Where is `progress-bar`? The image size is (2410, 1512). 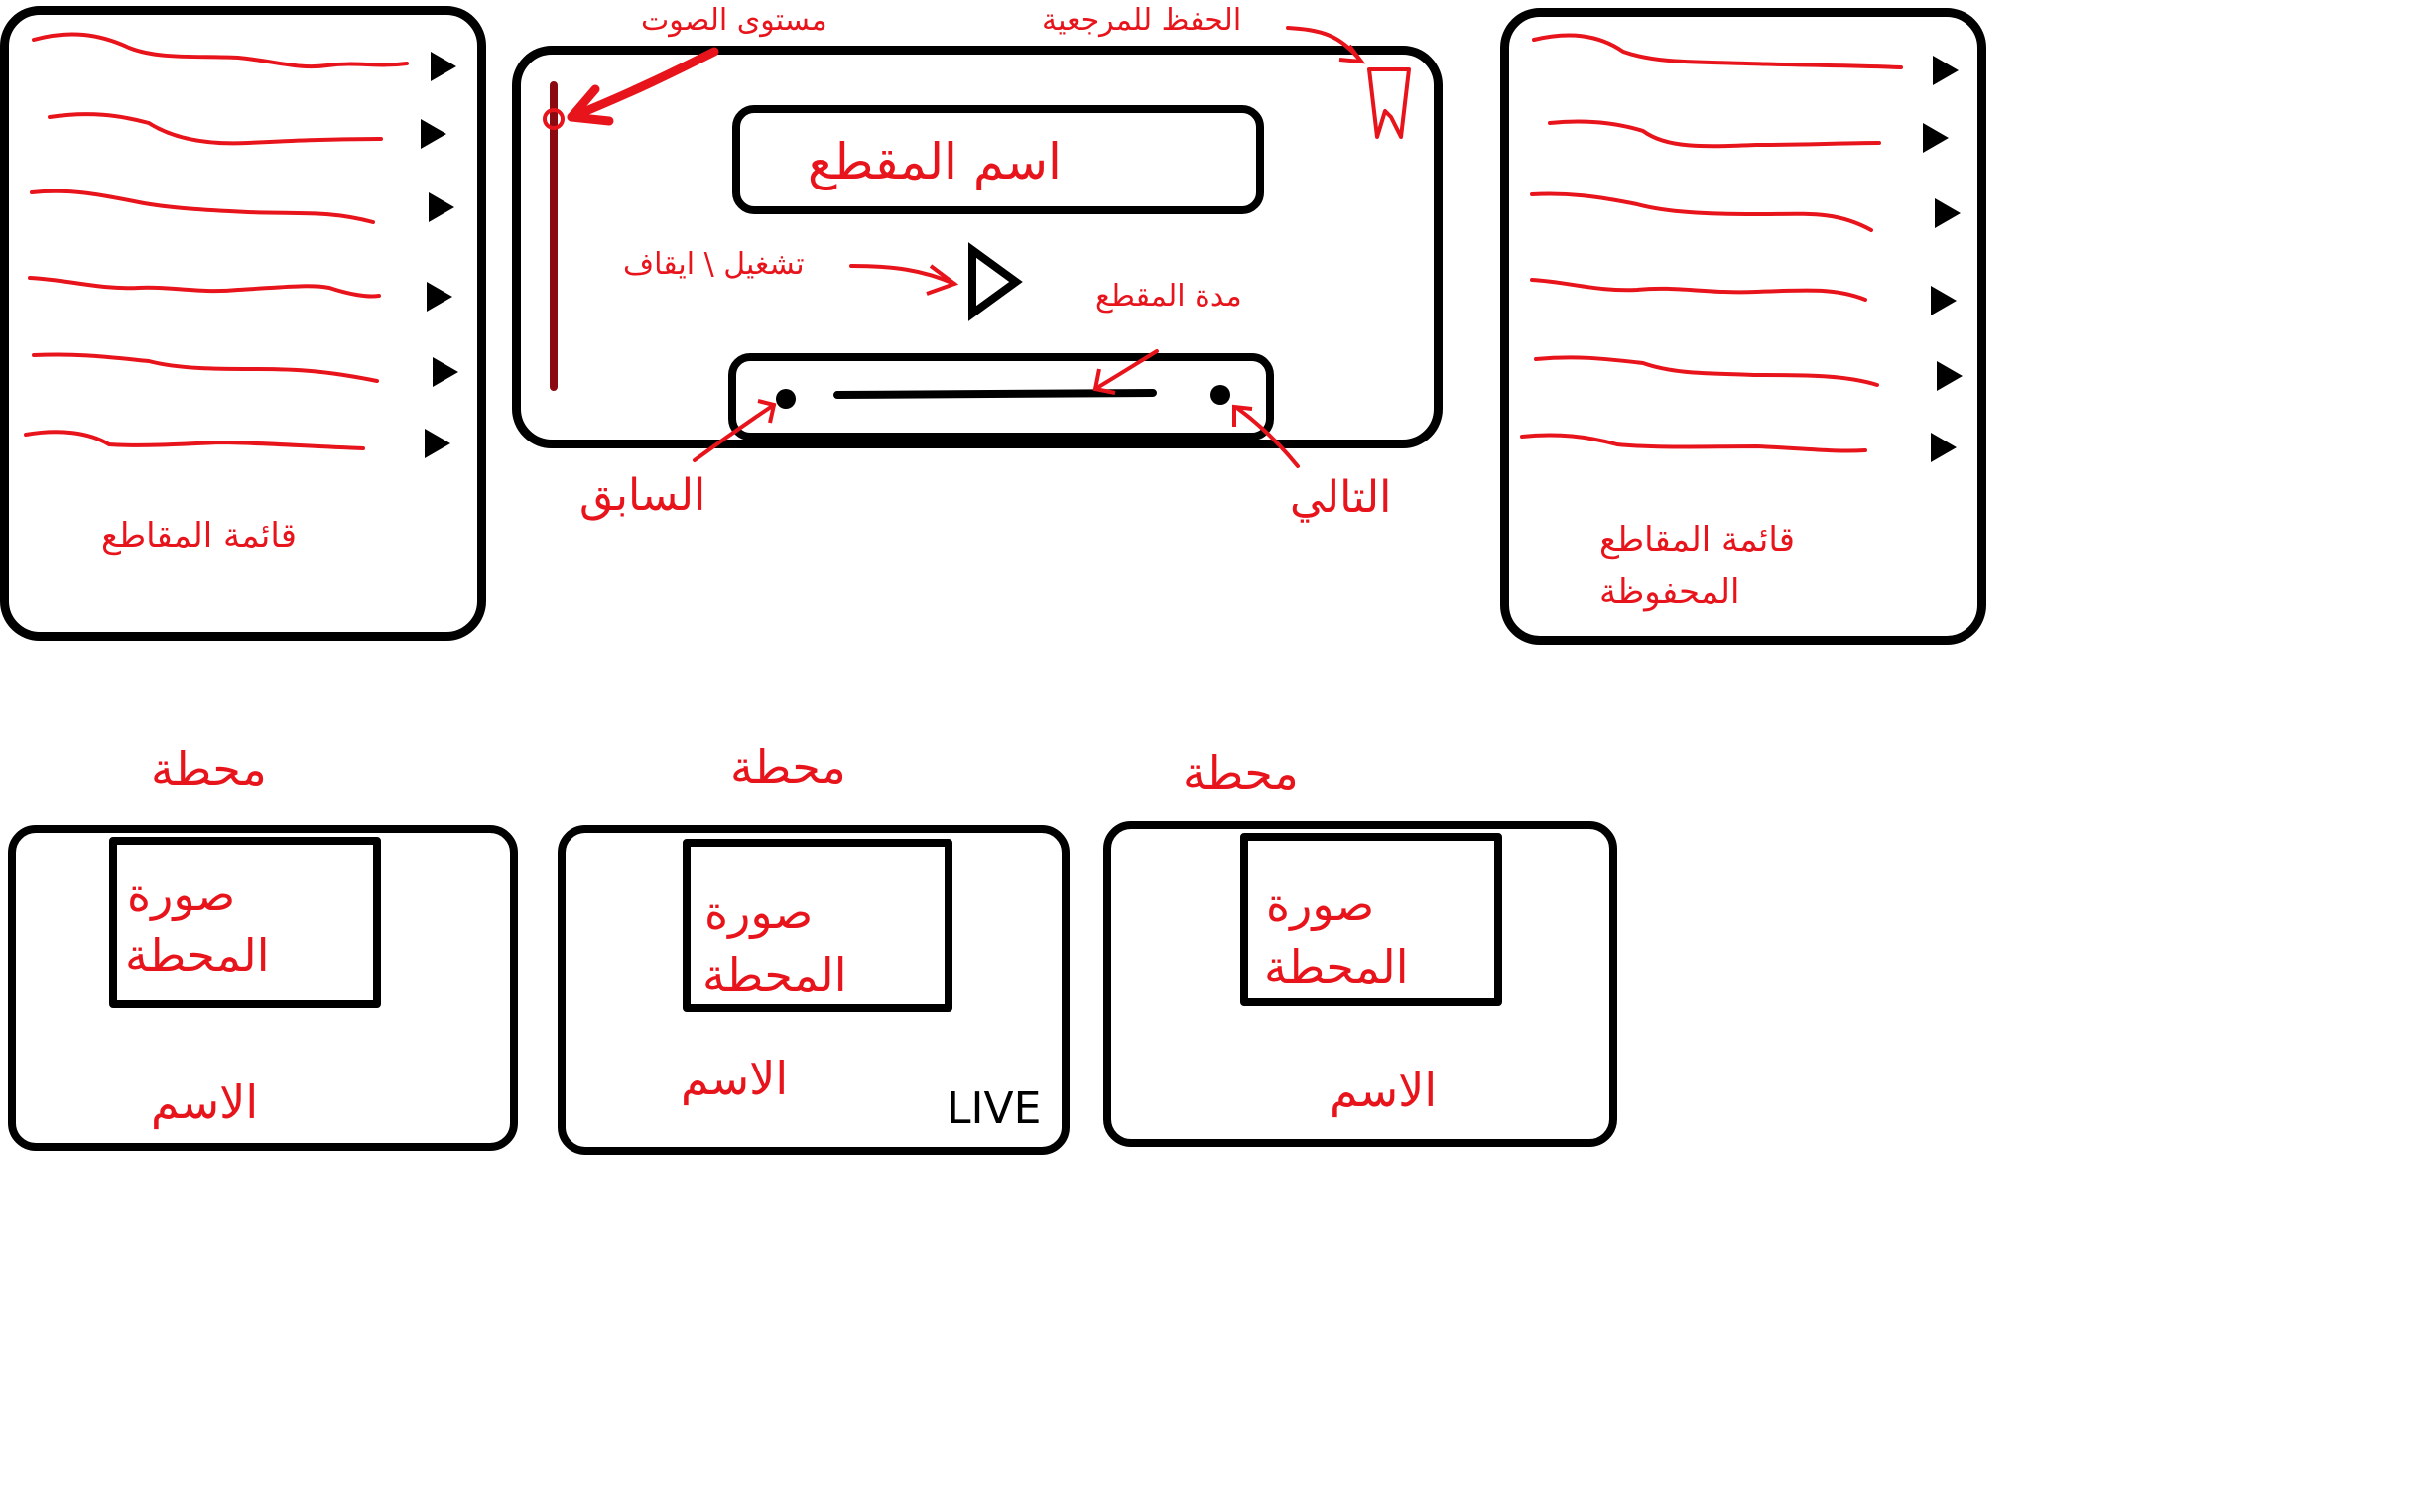 progress-bar is located at coordinates (995, 394).